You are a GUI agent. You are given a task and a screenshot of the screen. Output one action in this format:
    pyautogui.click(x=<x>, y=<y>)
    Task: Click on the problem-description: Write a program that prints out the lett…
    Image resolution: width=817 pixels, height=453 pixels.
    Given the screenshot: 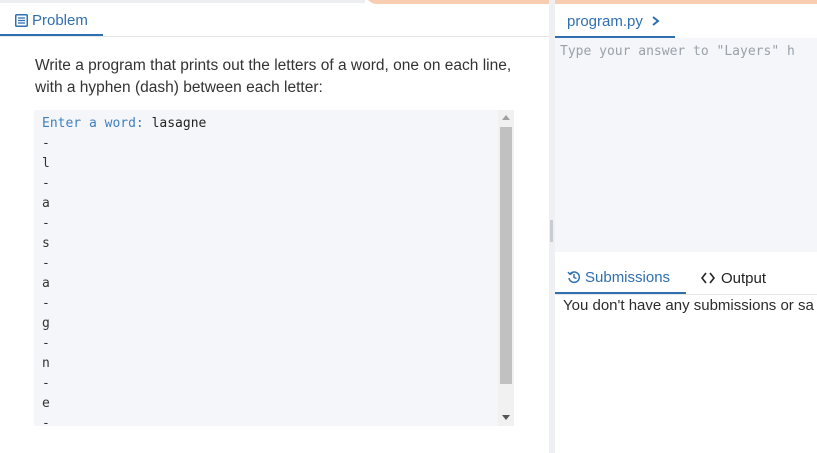 What is the action you would take?
    pyautogui.click(x=273, y=76)
    